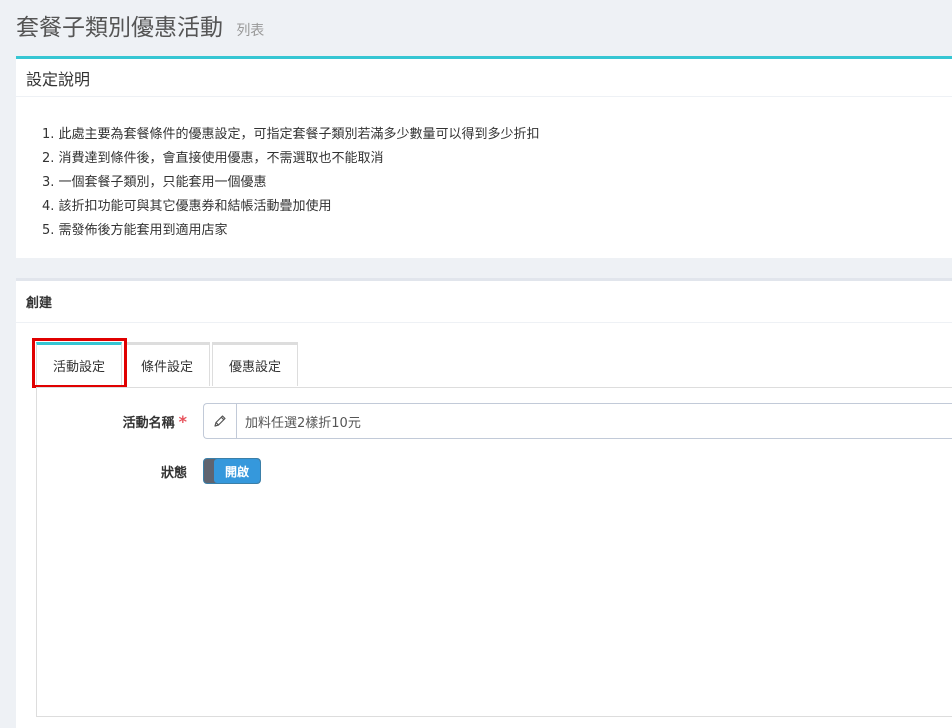 The width and height of the screenshot is (952, 728). What do you see at coordinates (213, 158) in the screenshot?
I see `info-item: 2. 消費達到條件後，會直接使用優惠，不需選取也不能取消` at bounding box center [213, 158].